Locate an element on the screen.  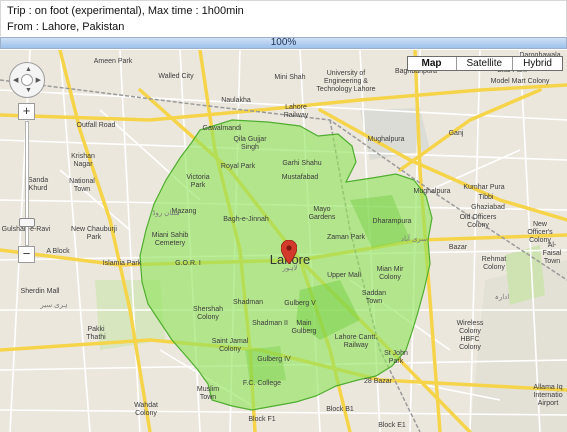
zoom-out-button: − is located at coordinates (26, 254).